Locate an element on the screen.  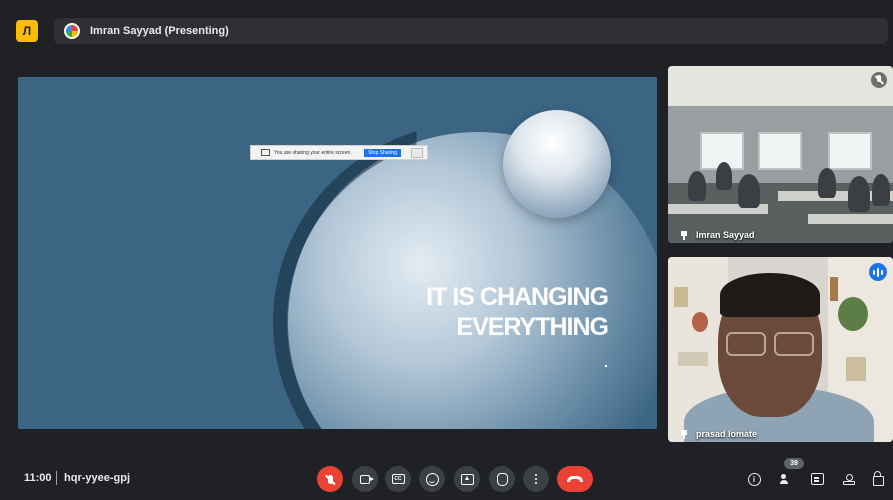
meeting-details-button: i is located at coordinates (754, 479).